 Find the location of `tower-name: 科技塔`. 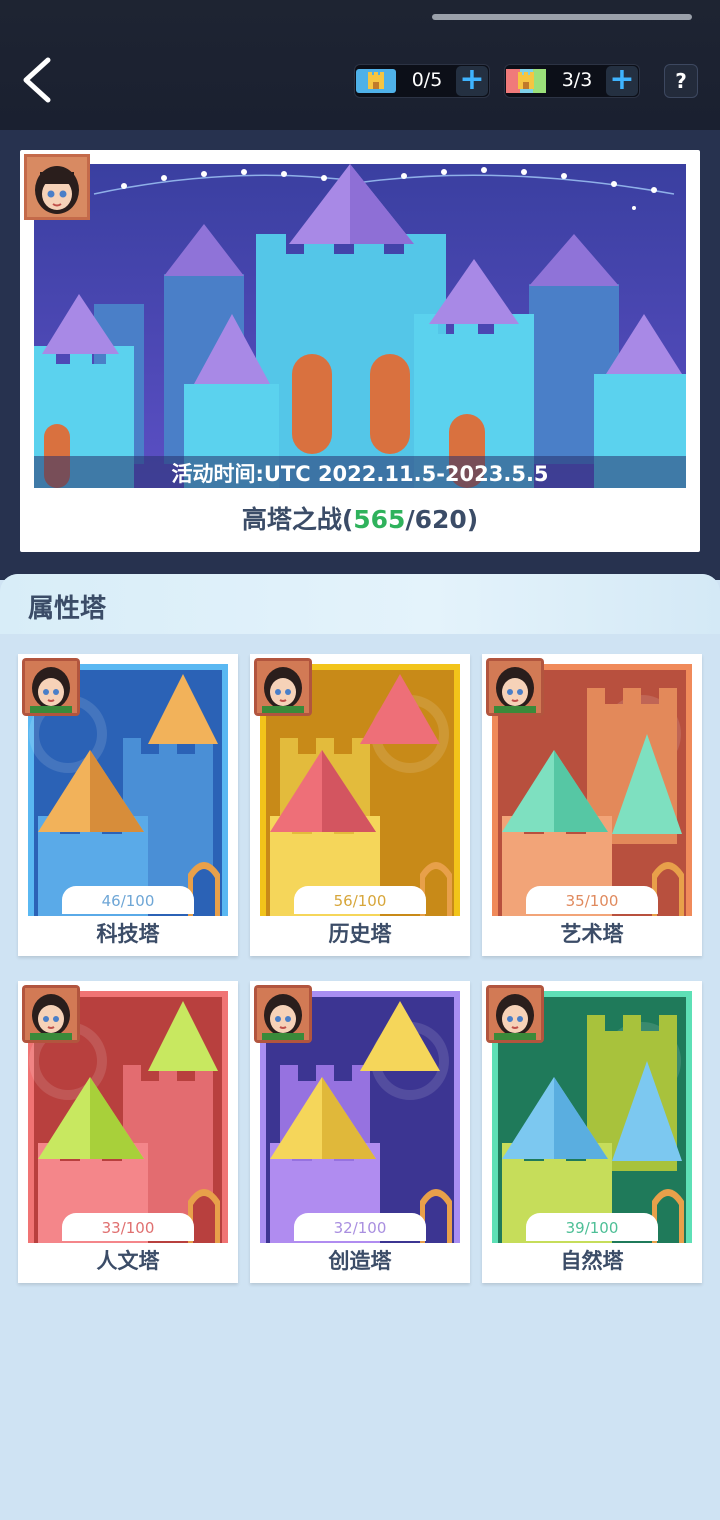

tower-name: 科技塔 is located at coordinates (128, 934).